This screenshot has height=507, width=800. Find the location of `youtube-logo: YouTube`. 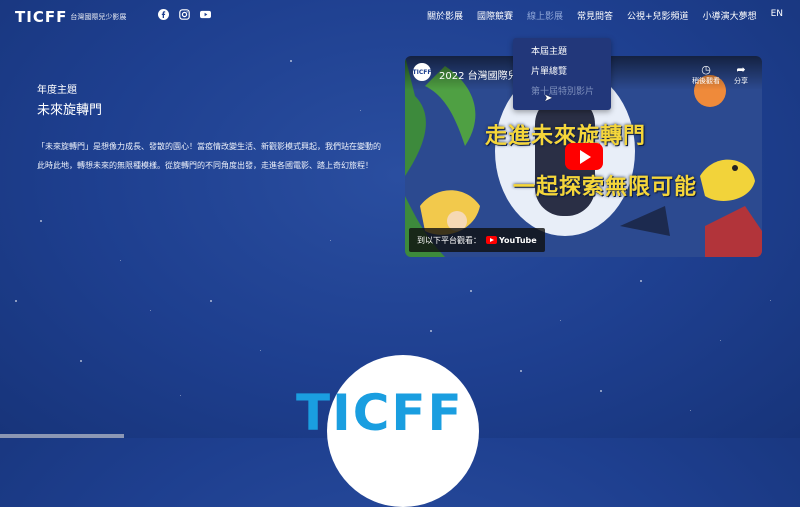

youtube-logo: YouTube is located at coordinates (511, 240).